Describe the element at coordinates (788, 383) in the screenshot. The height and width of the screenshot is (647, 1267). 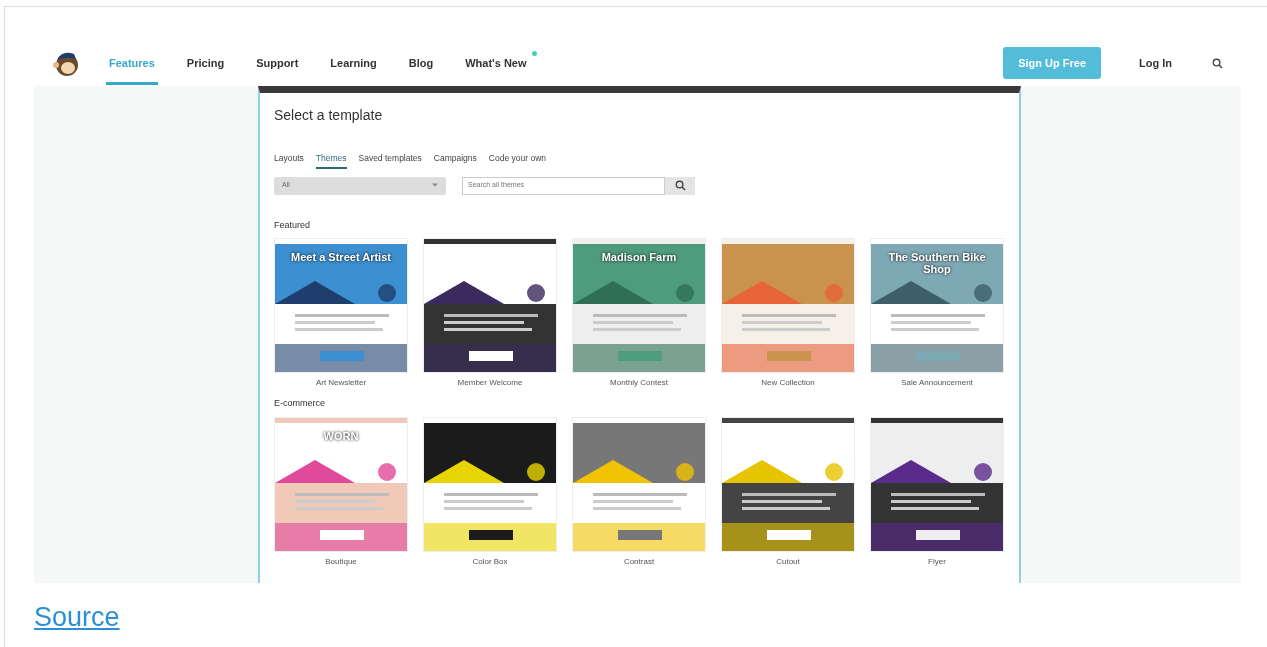
I see `template-name: New Collection` at that location.